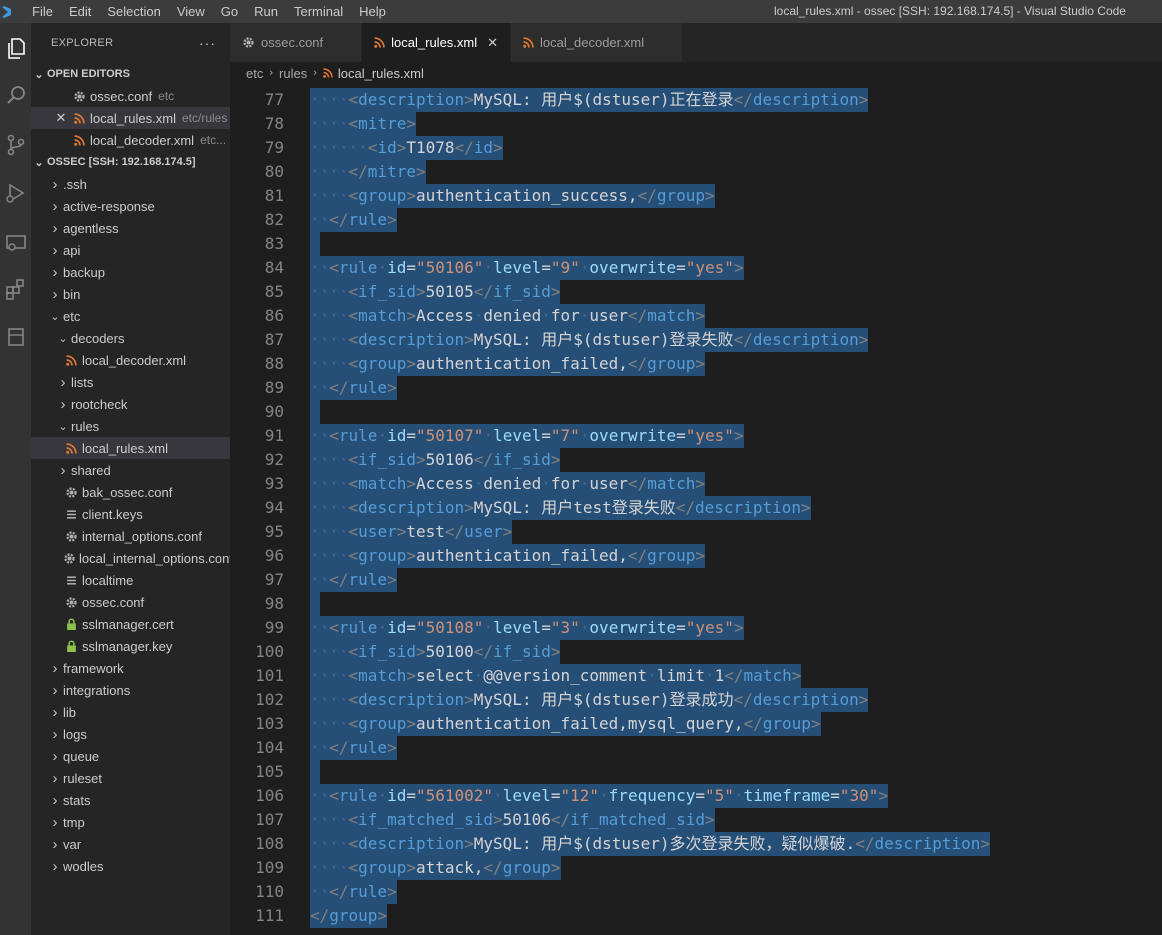  Describe the element at coordinates (130, 426) in the screenshot. I see `folder-item: ⌄ rules` at that location.